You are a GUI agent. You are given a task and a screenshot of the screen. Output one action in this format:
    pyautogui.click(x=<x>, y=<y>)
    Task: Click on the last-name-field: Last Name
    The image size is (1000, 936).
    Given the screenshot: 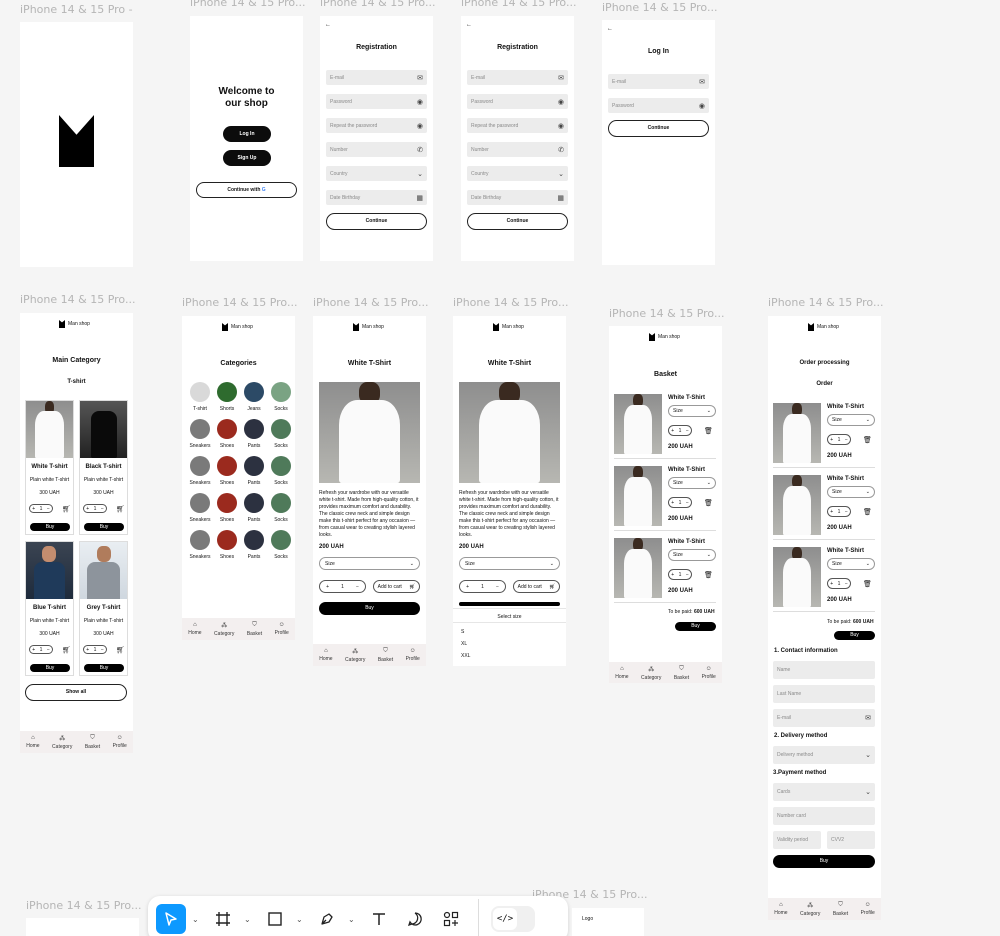 What is the action you would take?
    pyautogui.click(x=824, y=694)
    